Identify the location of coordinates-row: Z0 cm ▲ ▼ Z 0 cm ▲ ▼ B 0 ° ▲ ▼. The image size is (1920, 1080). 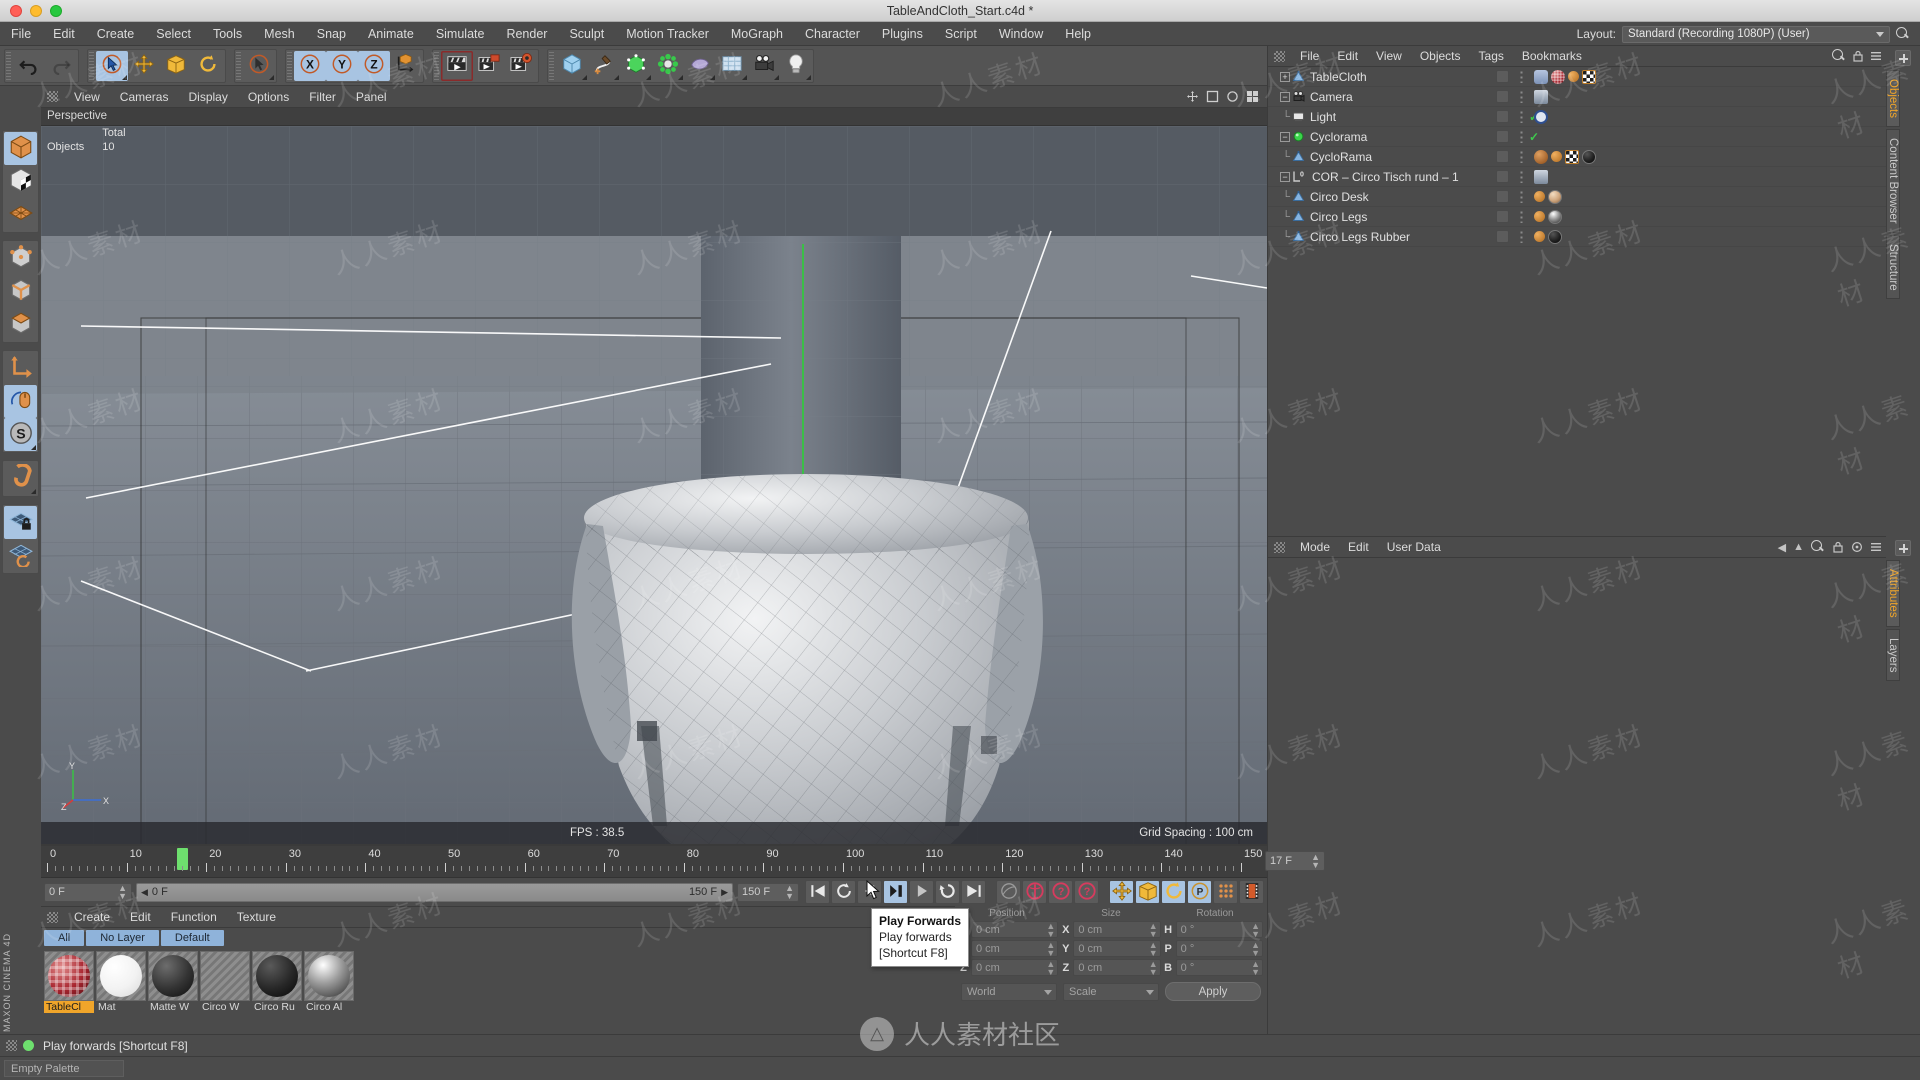
(1111, 967).